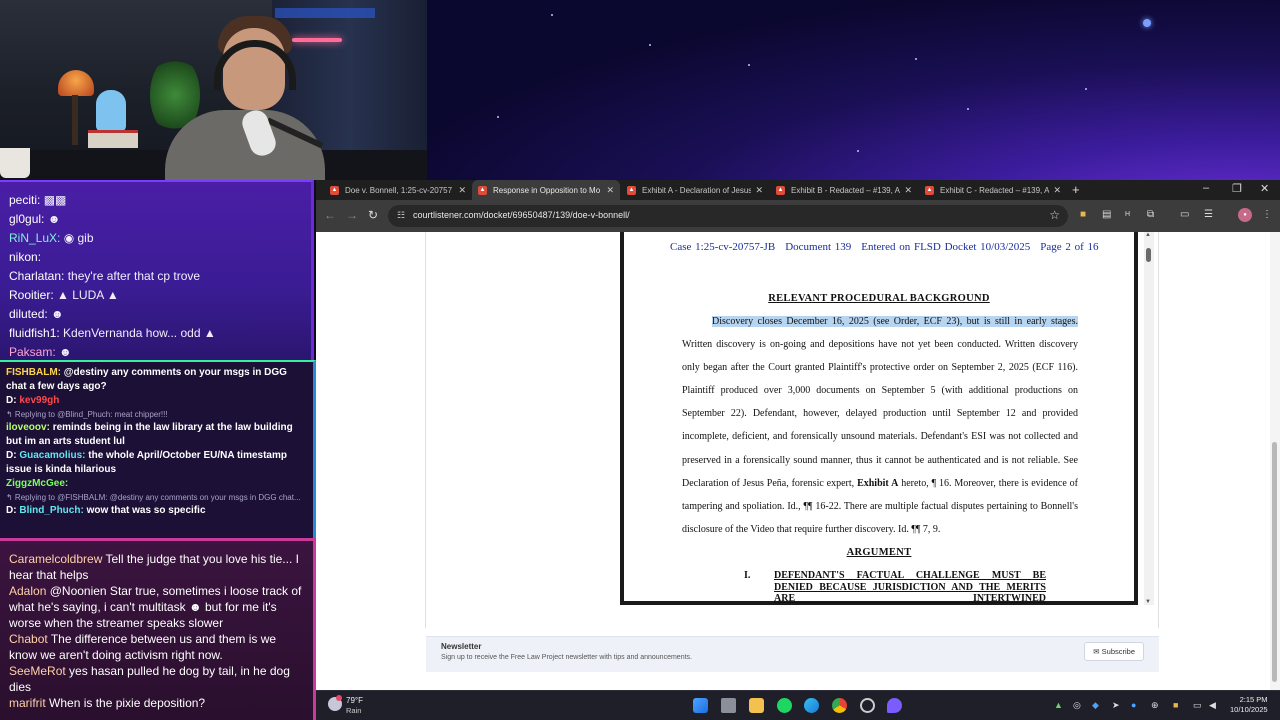  What do you see at coordinates (1127, 214) in the screenshot?
I see `extension-icon: H` at bounding box center [1127, 214].